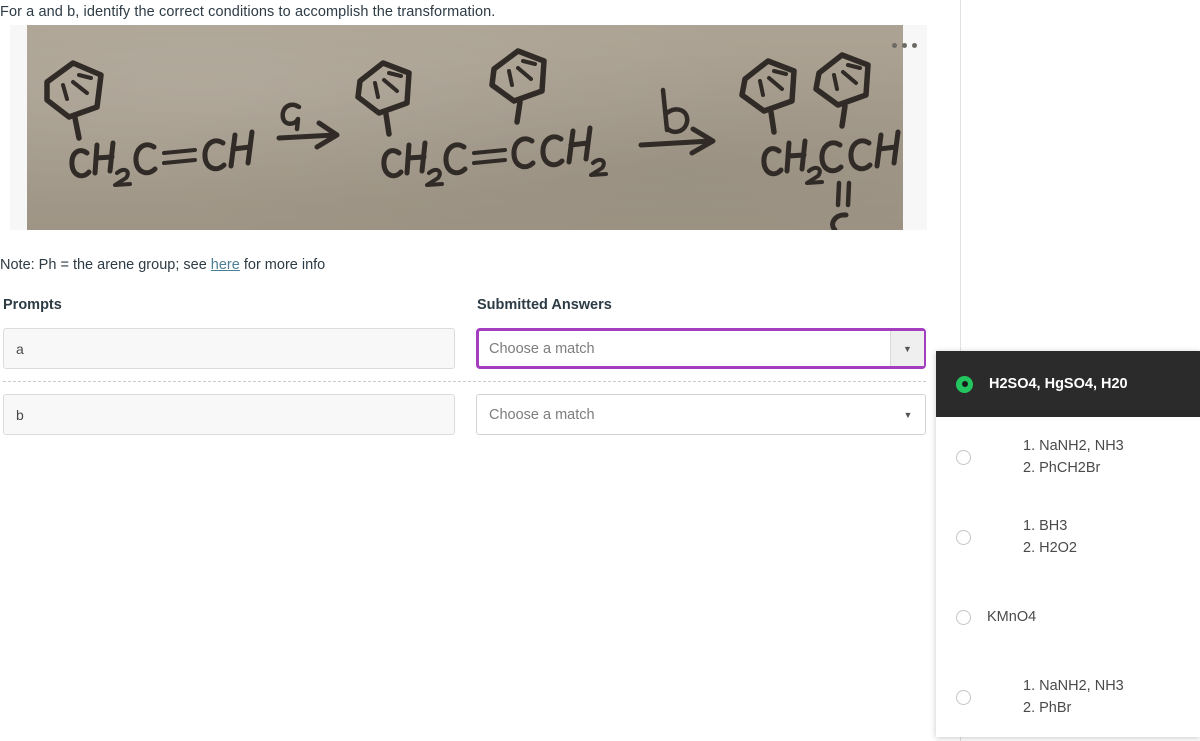 Image resolution: width=1200 pixels, height=741 pixels. What do you see at coordinates (544, 305) in the screenshot?
I see `submitted-answers-header: Submitted Answers` at bounding box center [544, 305].